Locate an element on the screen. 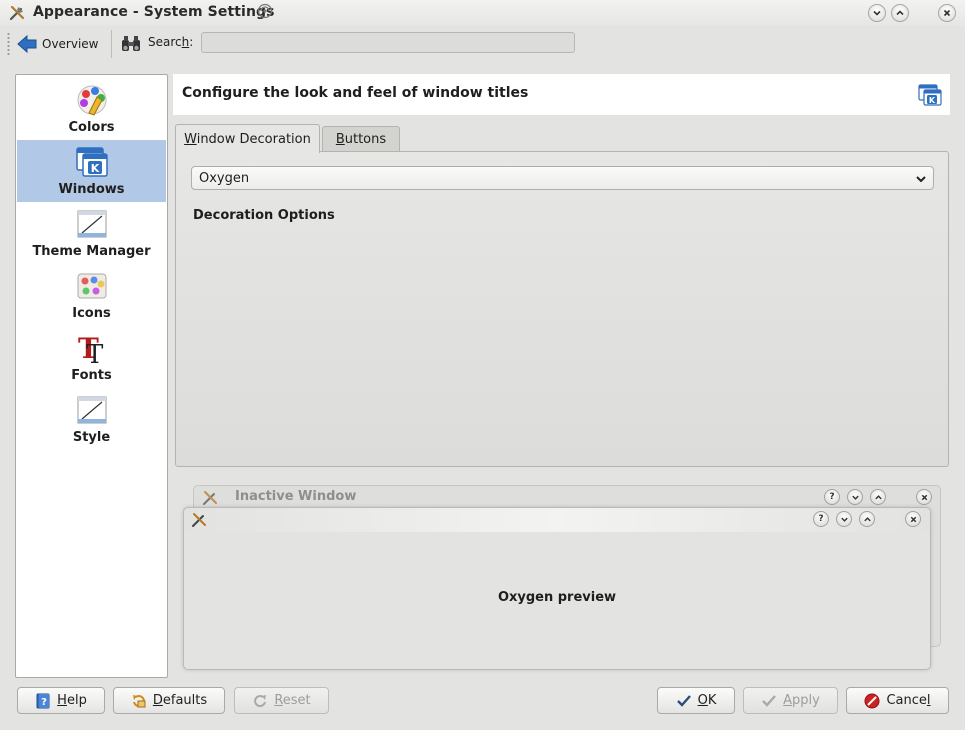  mnemonic: A is located at coordinates (788, 700).